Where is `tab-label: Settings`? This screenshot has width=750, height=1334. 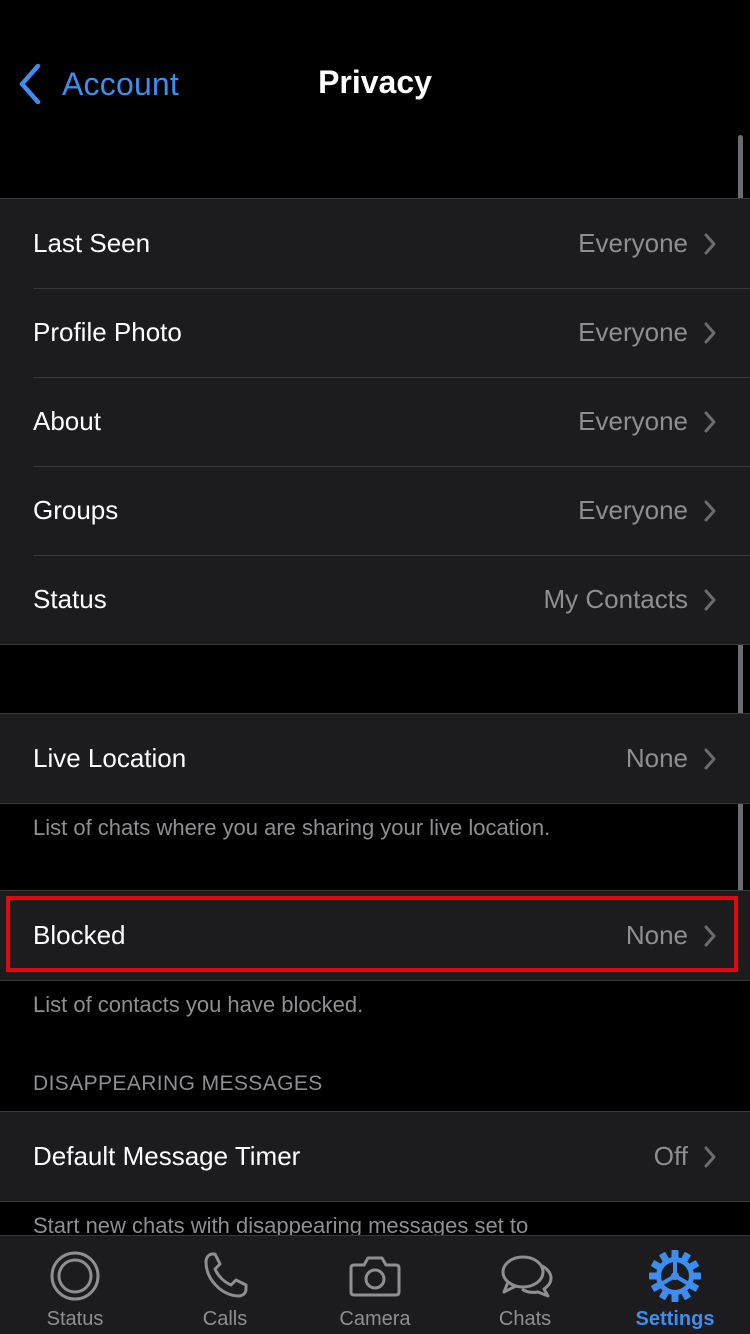
tab-label: Settings is located at coordinates (675, 1319).